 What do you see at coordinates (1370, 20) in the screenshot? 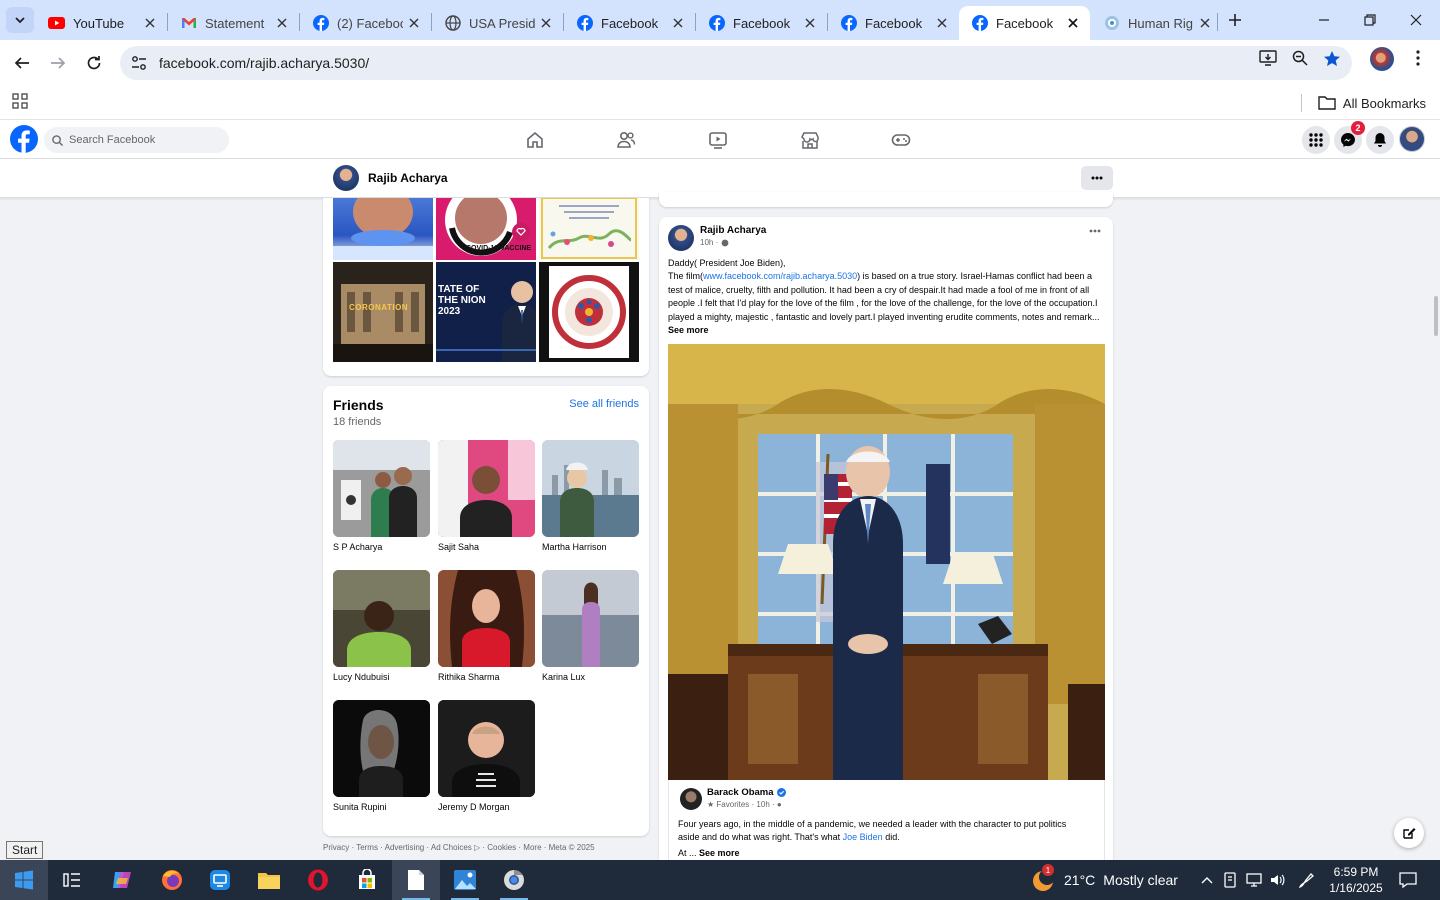
I see `restore-button` at bounding box center [1370, 20].